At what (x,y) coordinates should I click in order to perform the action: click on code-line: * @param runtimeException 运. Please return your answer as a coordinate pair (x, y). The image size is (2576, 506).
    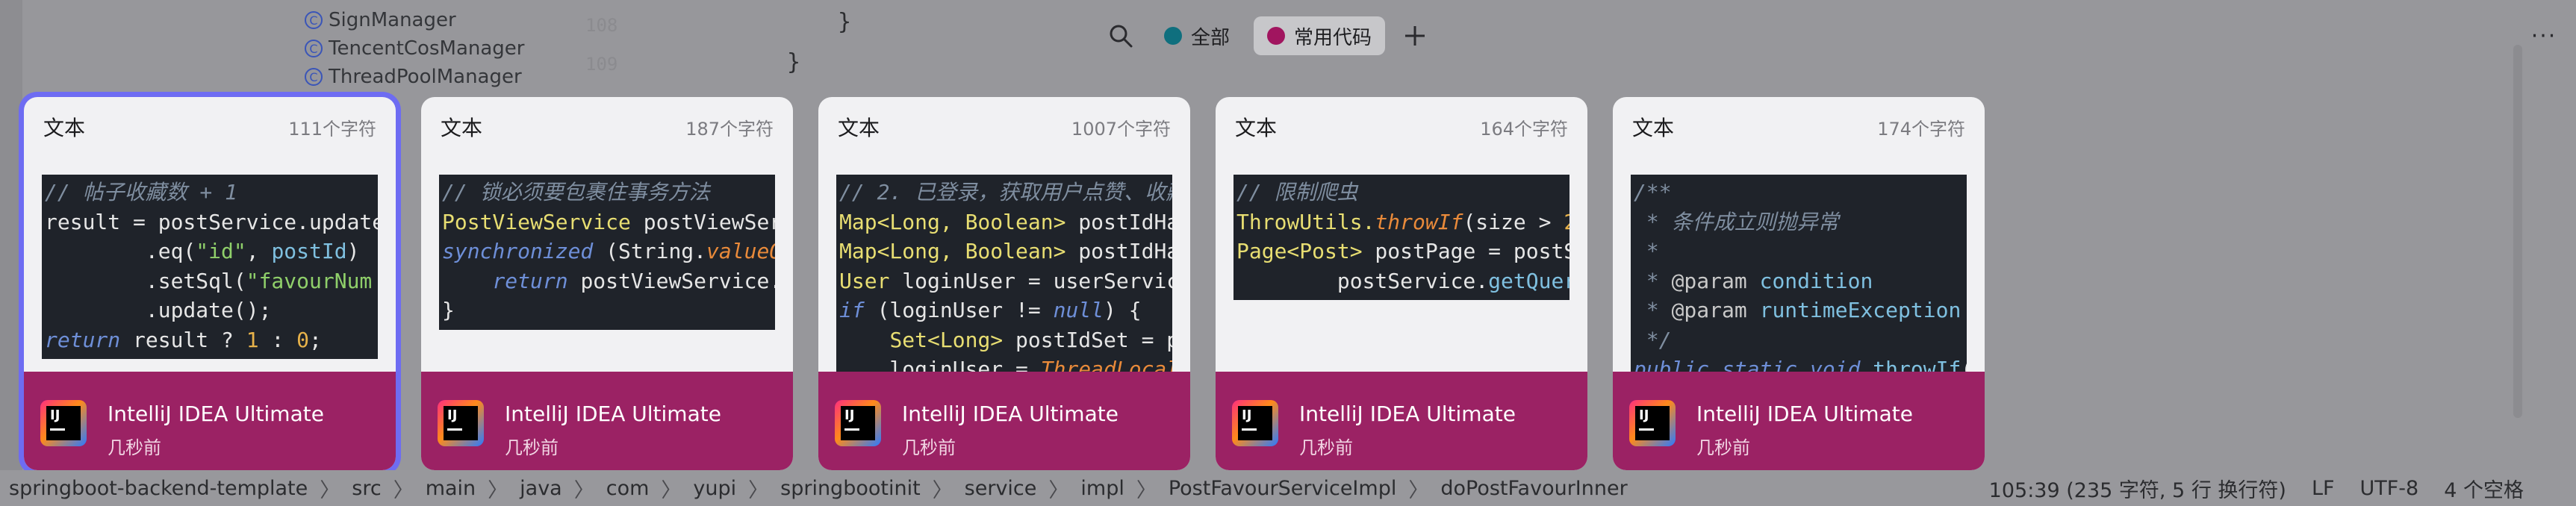
    Looking at the image, I should click on (1799, 310).